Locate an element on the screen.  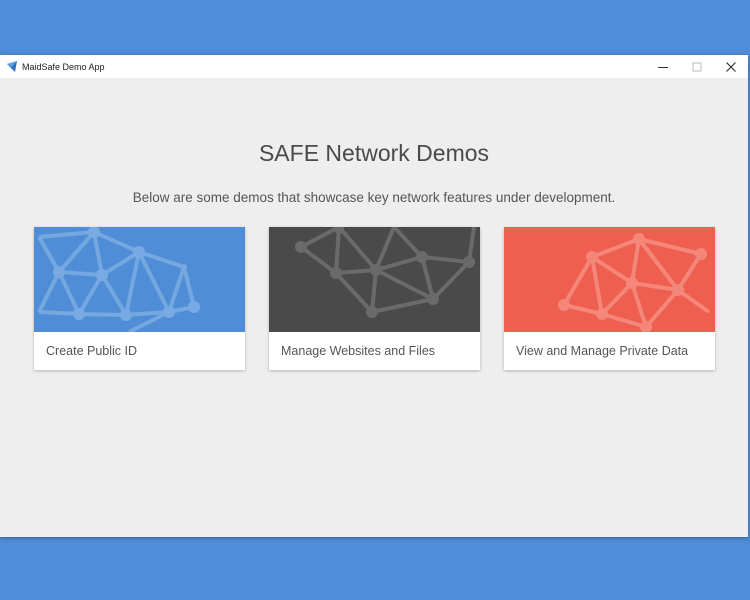
page-title: SAFE Network Demos is located at coordinates (374, 153).